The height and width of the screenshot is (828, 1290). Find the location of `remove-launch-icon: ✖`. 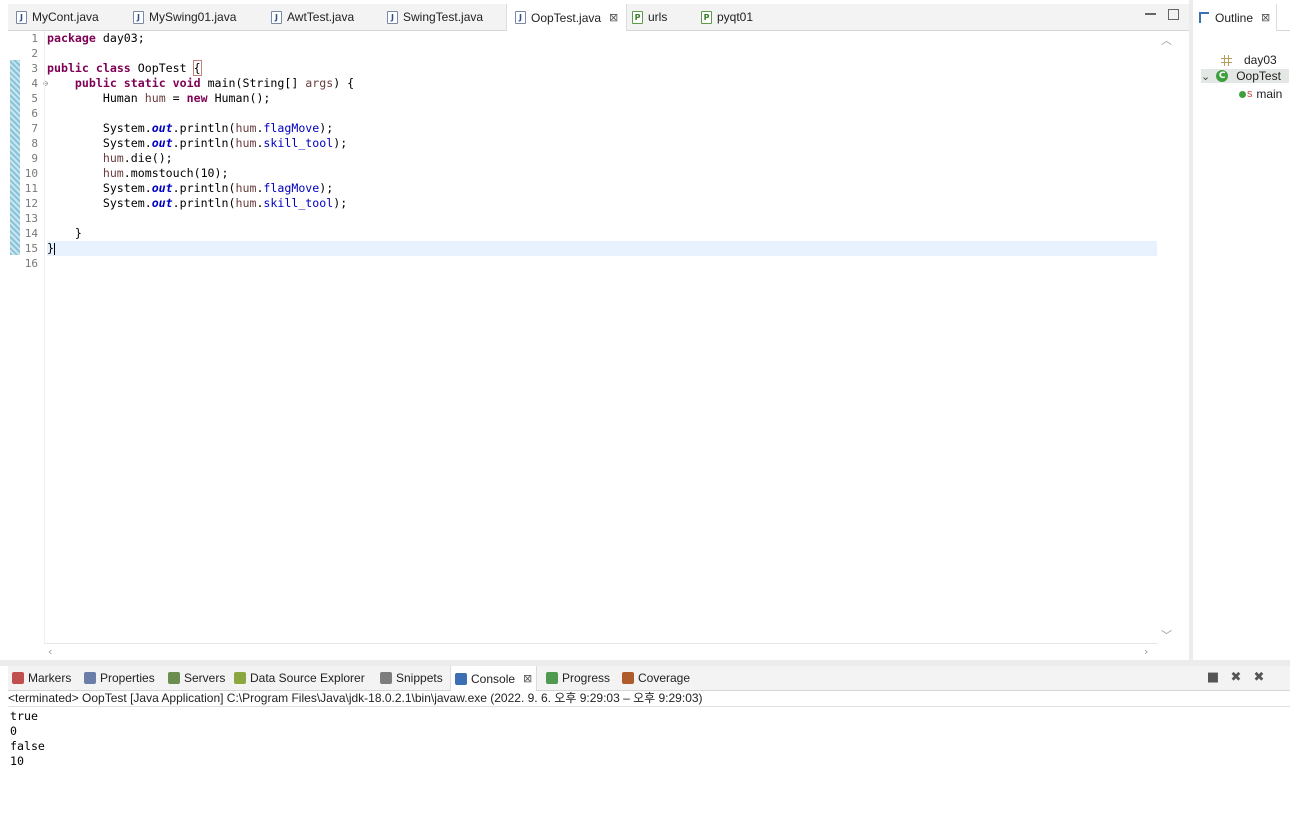

remove-launch-icon: ✖ is located at coordinates (1236, 678).